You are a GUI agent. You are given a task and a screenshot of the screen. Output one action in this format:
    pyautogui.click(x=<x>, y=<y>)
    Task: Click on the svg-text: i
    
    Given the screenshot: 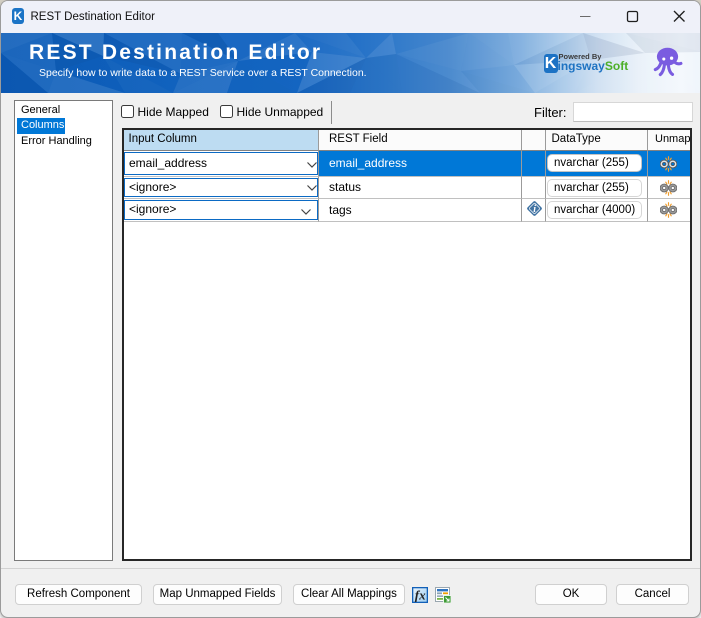 What is the action you would take?
    pyautogui.click(x=534, y=209)
    